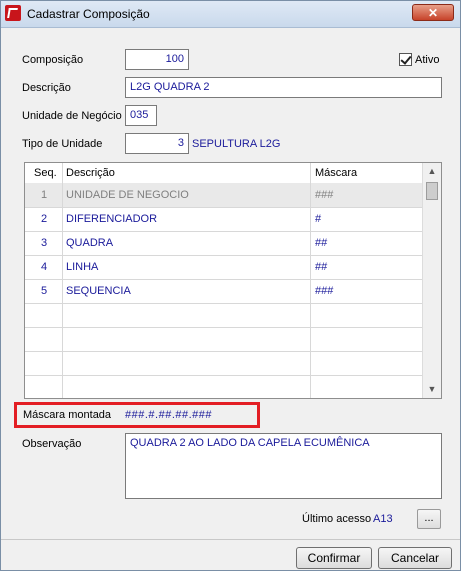 This screenshot has width=461, height=571. What do you see at coordinates (336, 173) in the screenshot?
I see `column-header-mascara: Máscara` at bounding box center [336, 173].